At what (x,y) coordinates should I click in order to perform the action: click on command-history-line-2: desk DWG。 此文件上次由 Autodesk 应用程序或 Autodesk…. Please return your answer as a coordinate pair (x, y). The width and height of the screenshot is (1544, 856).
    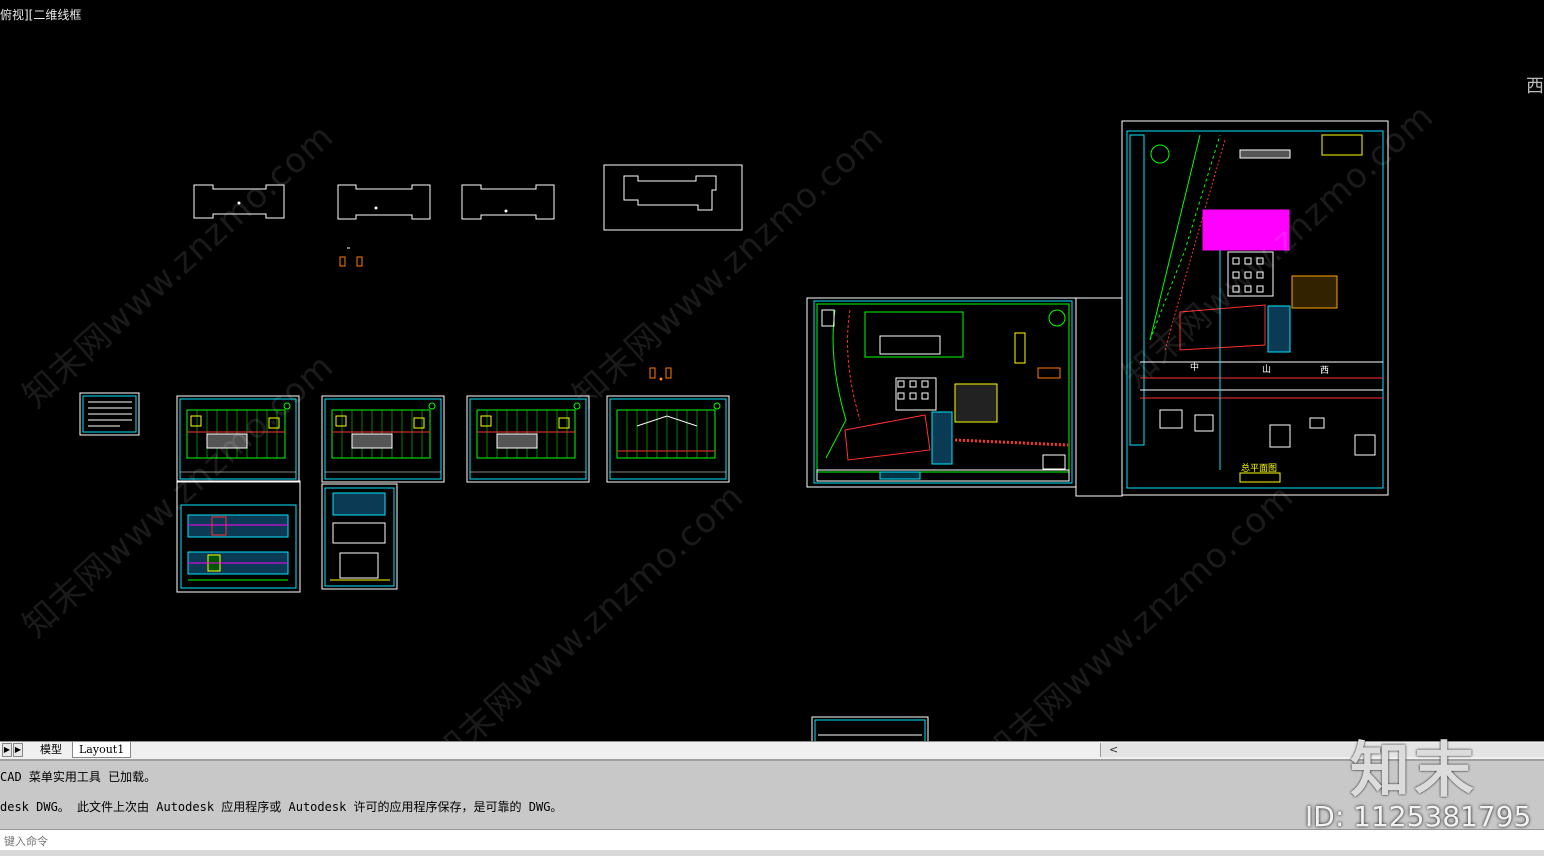
    Looking at the image, I should click on (281, 807).